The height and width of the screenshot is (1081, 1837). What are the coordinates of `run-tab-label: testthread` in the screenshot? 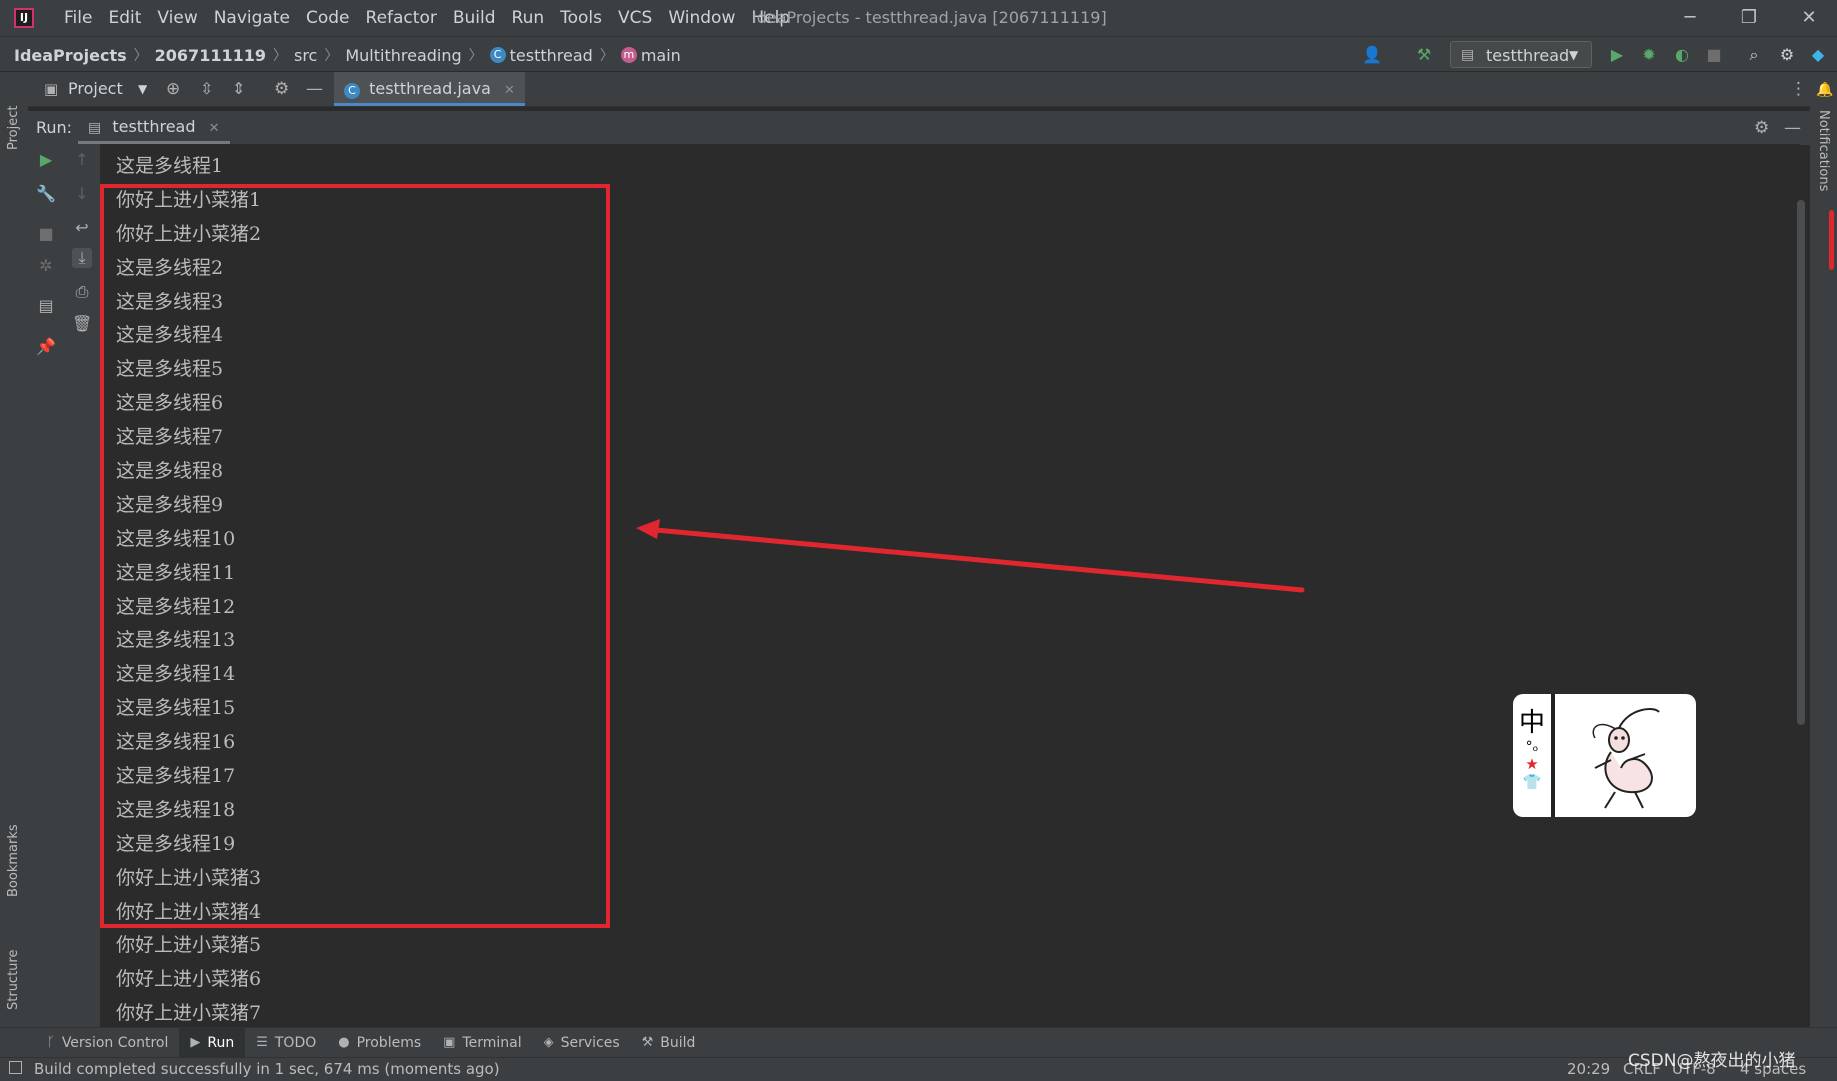 It's located at (154, 126).